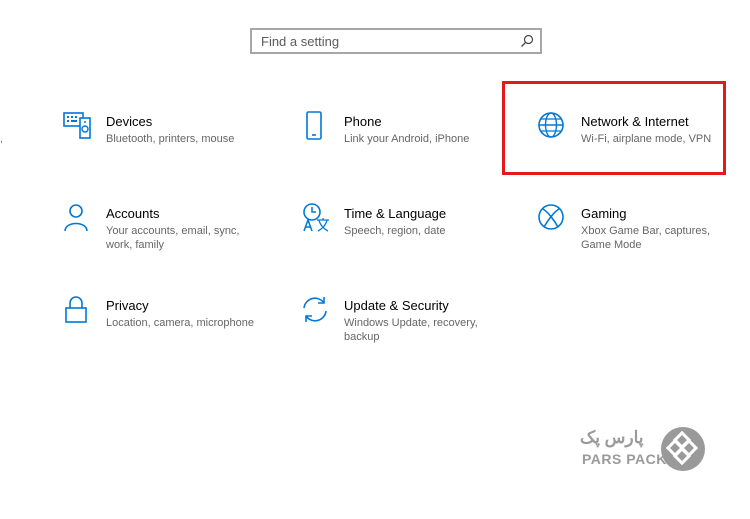 Image resolution: width=750 pixels, height=519 pixels. I want to click on tile-title: Phone, so click(363, 121).